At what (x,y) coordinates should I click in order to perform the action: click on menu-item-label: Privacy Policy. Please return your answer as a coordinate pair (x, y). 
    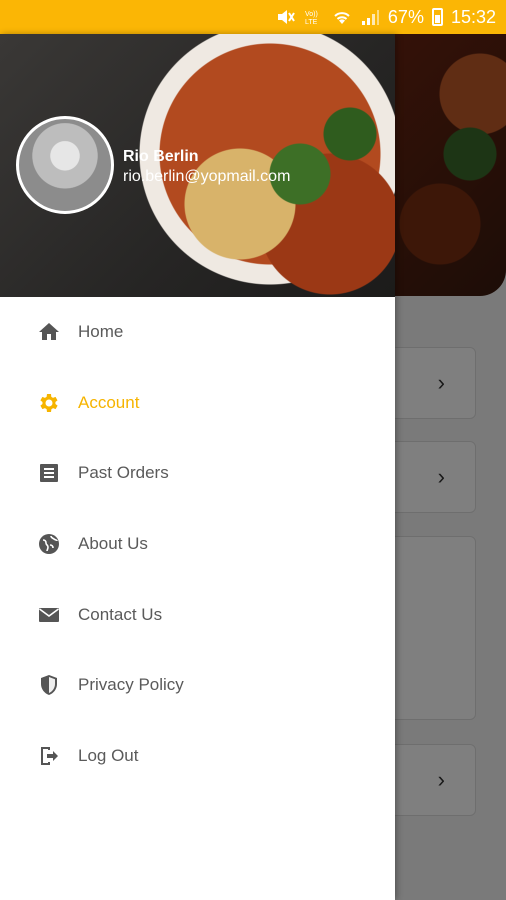
    Looking at the image, I should click on (131, 685).